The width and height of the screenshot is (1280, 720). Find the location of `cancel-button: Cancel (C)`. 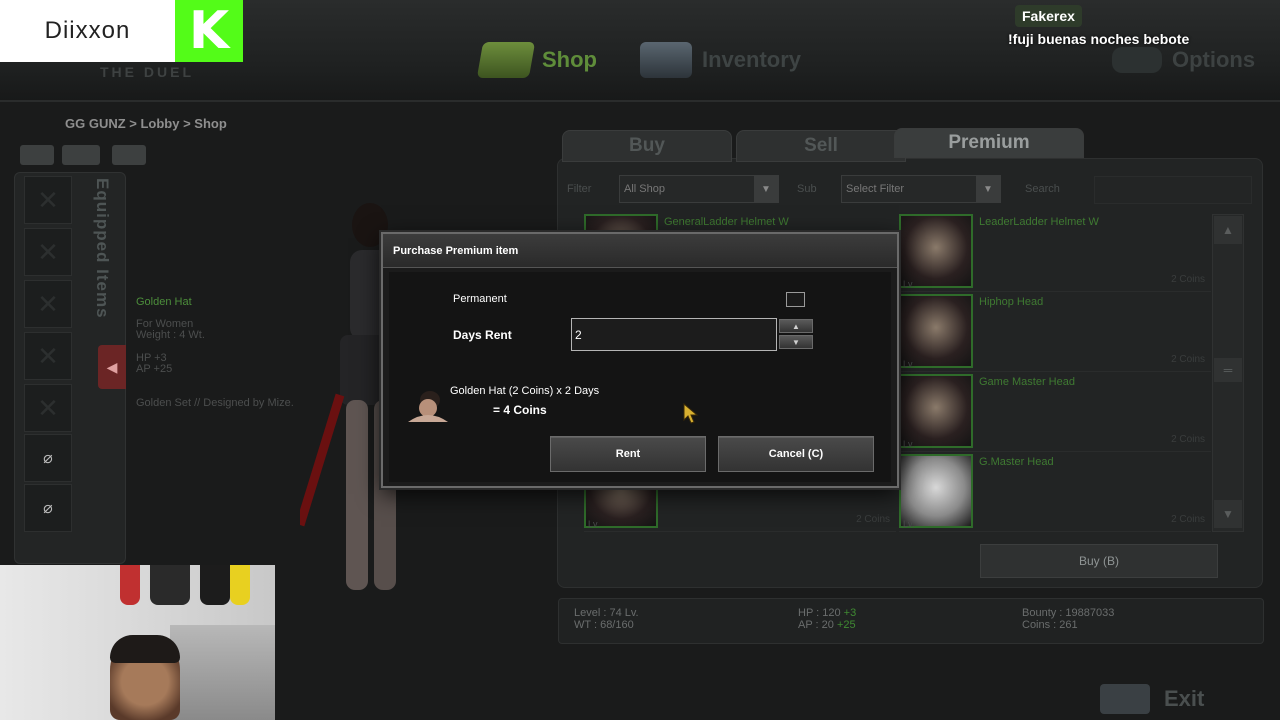

cancel-button: Cancel (C) is located at coordinates (796, 454).